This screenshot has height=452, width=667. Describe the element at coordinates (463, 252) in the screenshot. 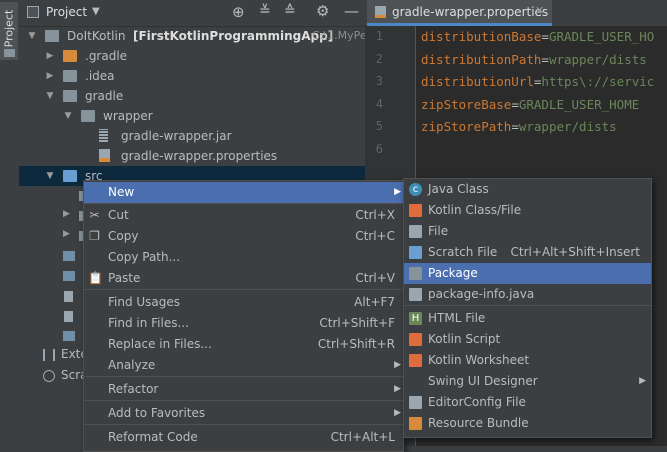

I see `menu-item-label: Scratch File` at that location.